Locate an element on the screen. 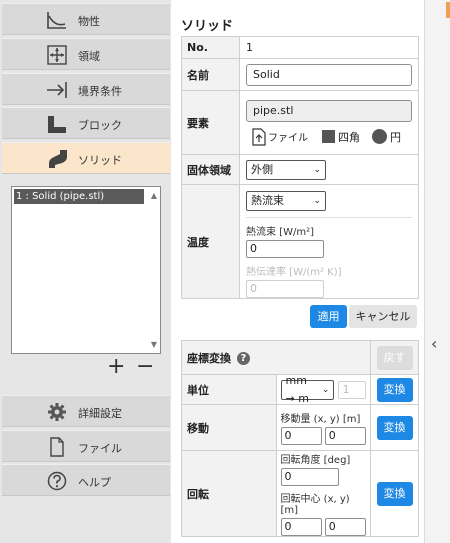 Image resolution: width=450 pixels, height=543 pixels. arrow-boundary-icon is located at coordinates (57, 90).